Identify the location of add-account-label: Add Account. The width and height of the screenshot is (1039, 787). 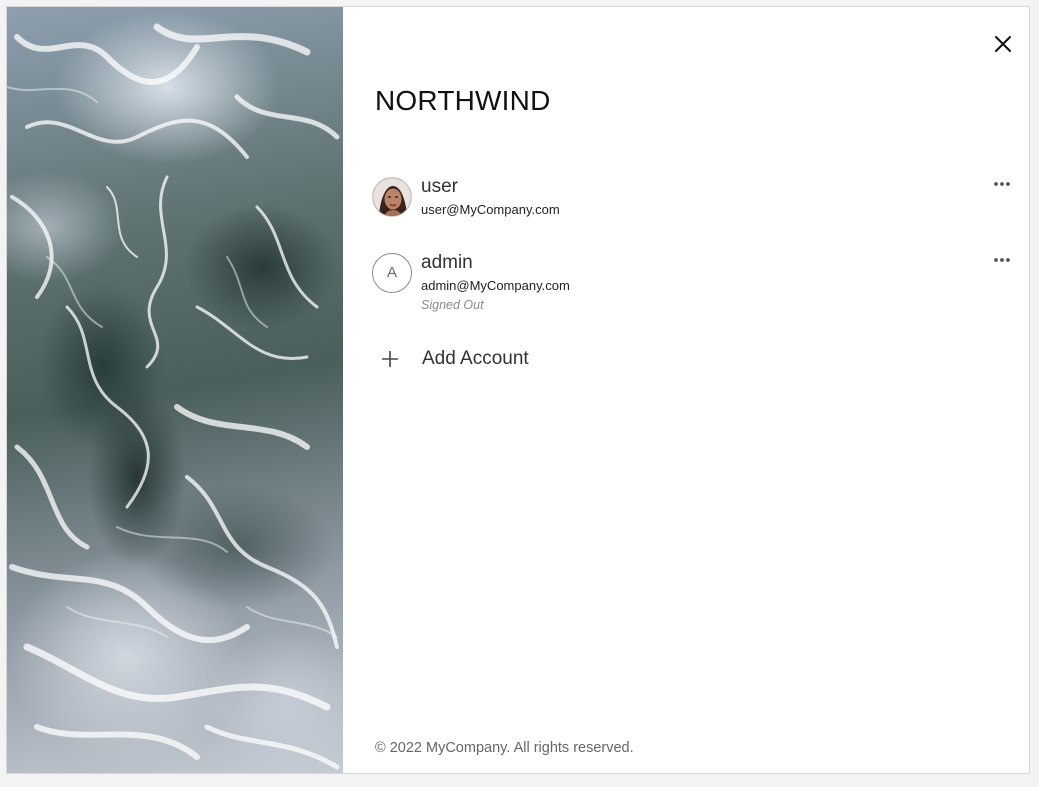
(475, 358).